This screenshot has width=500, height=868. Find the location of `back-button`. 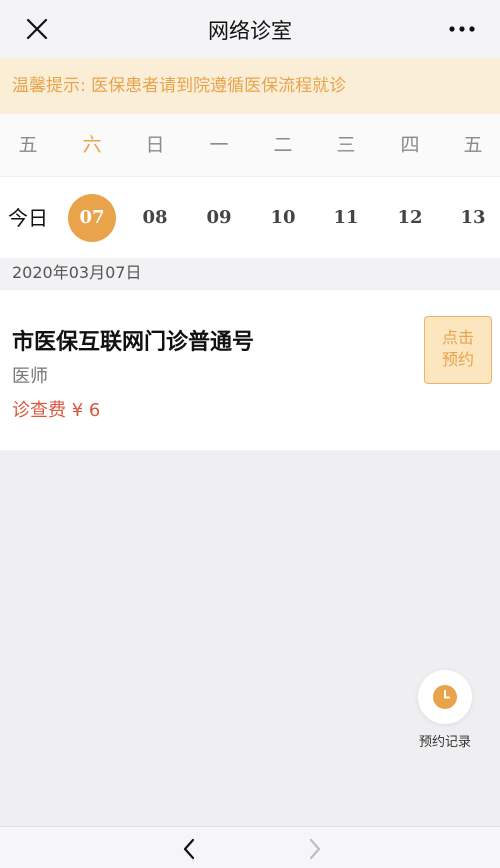

back-button is located at coordinates (190, 849).